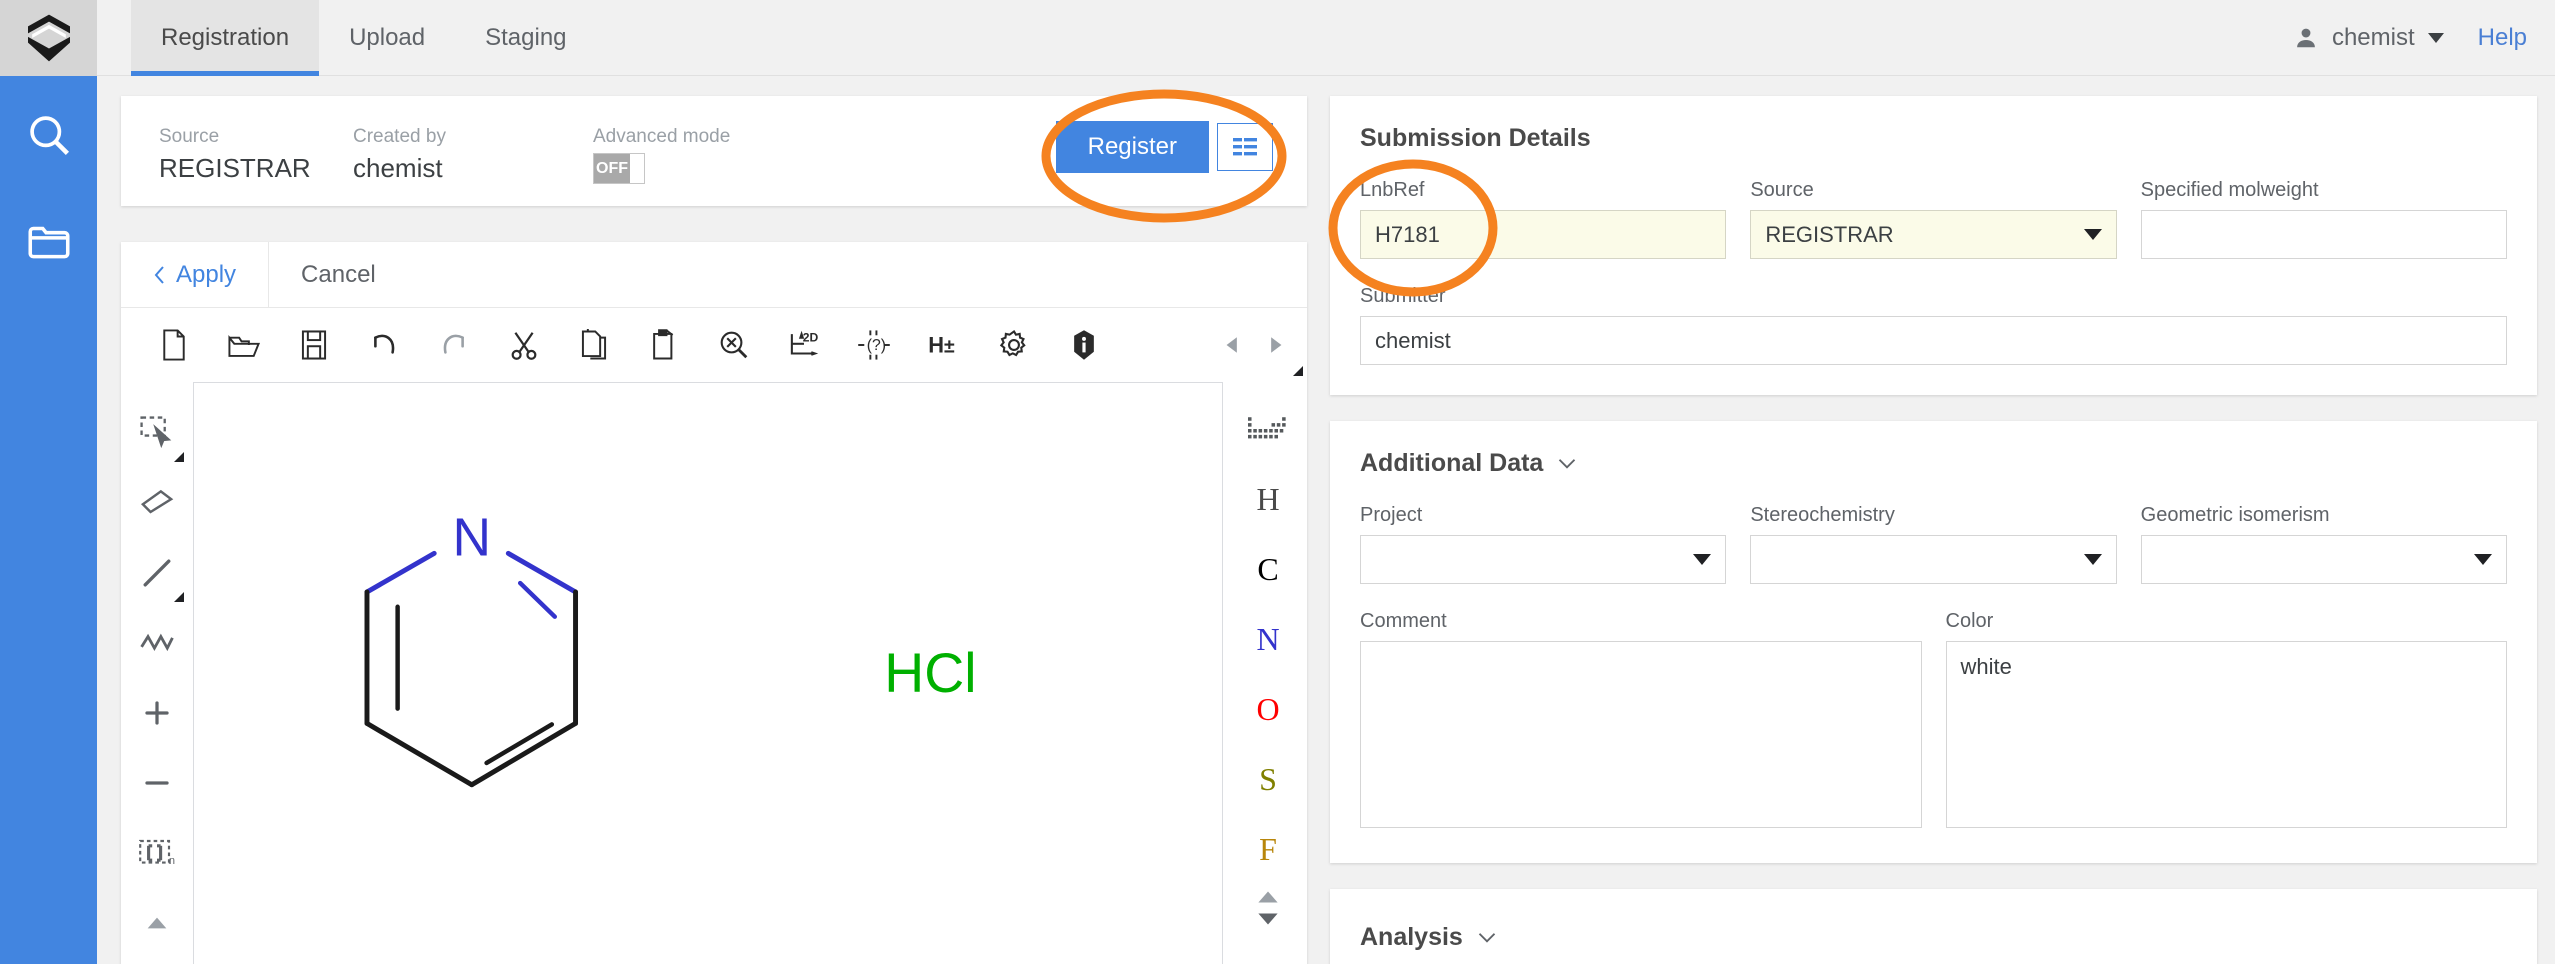 The width and height of the screenshot is (2555, 964). What do you see at coordinates (1268, 499) in the screenshot?
I see `element-h-icon: H` at bounding box center [1268, 499].